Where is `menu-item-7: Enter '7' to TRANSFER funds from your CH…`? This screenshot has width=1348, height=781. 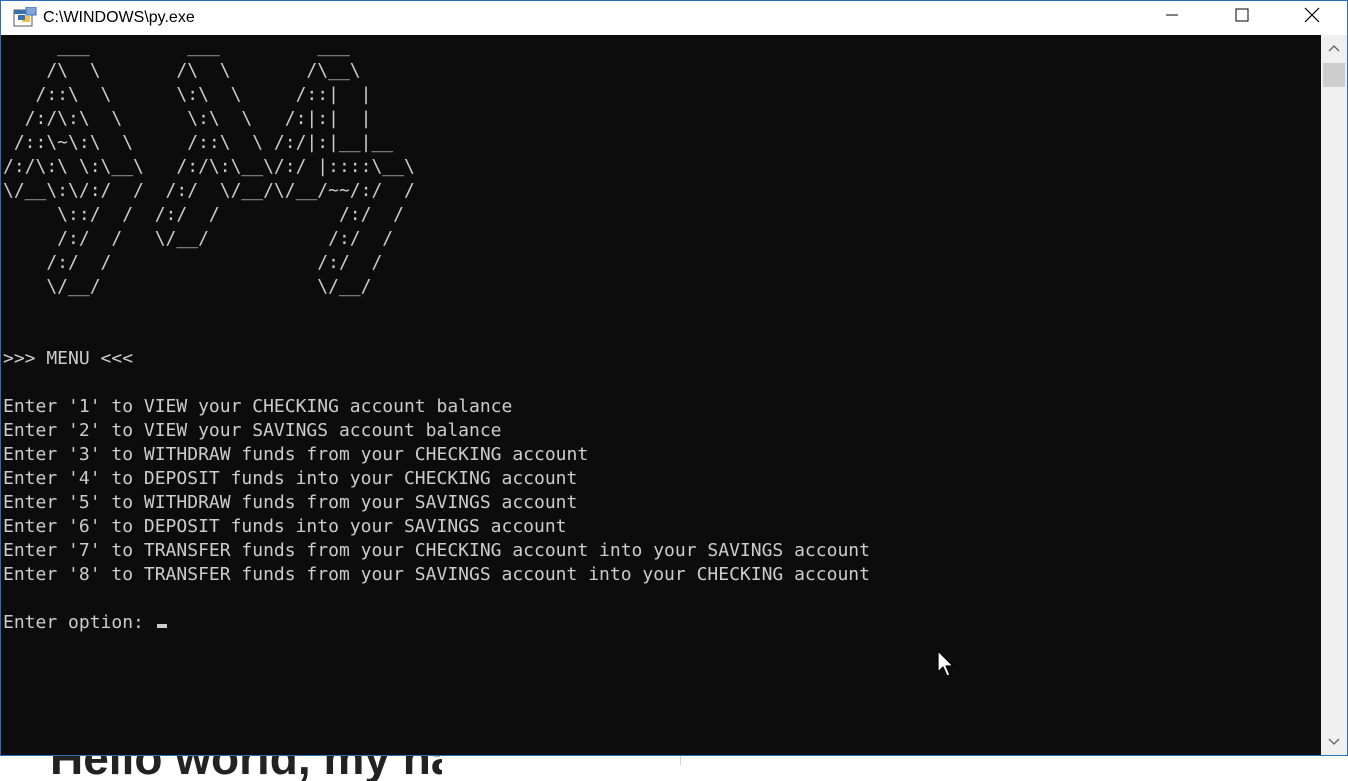
menu-item-7: Enter '7' to TRANSFER funds from your CH… is located at coordinates (436, 550).